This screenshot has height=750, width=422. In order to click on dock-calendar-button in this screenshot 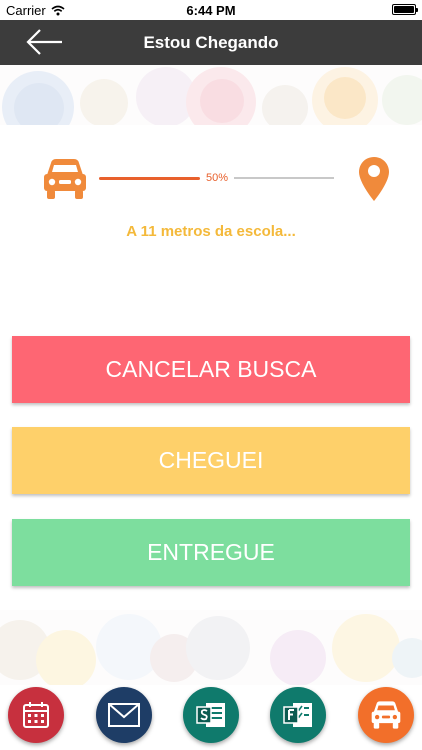, I will do `click(36, 715)`.